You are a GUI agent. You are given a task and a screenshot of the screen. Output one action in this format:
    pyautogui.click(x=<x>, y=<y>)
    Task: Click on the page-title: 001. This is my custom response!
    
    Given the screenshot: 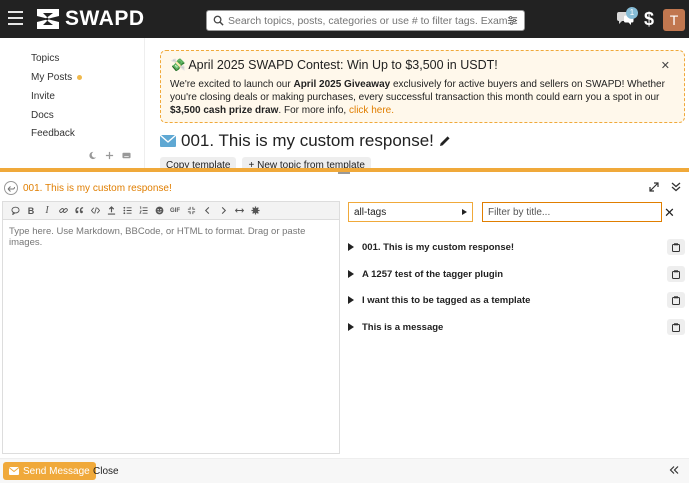 What is the action you would take?
    pyautogui.click(x=305, y=141)
    